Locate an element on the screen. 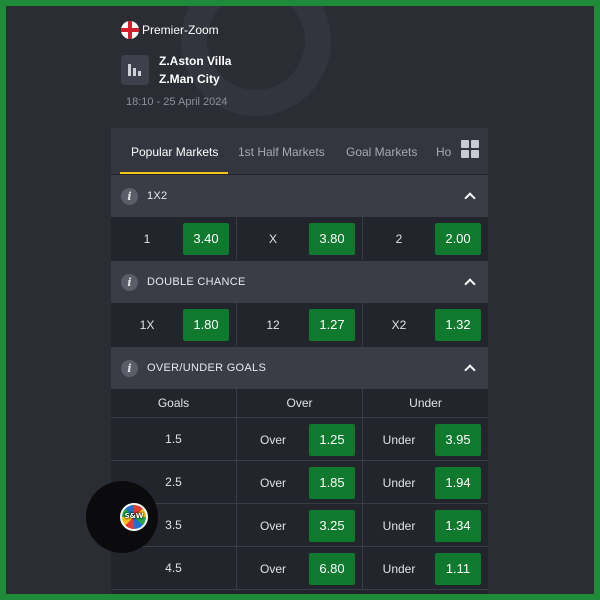 This screenshot has height=600, width=600. section-title: 1X2 is located at coordinates (157, 196).